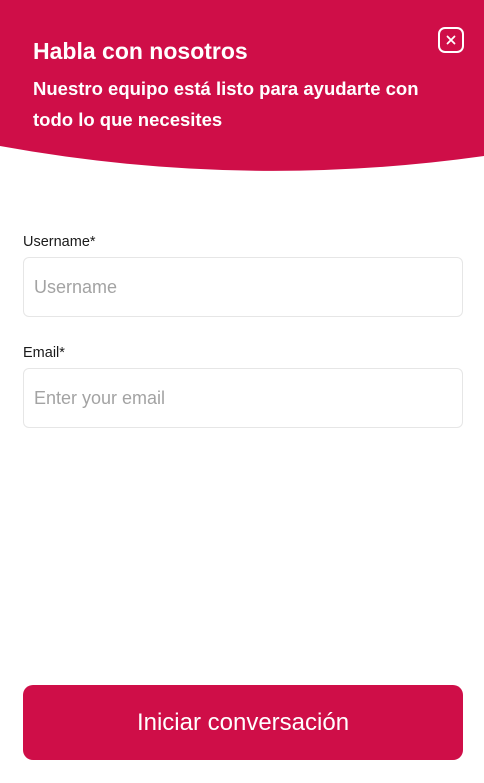 The height and width of the screenshot is (783, 484). Describe the element at coordinates (59, 242) in the screenshot. I see `username-label: Username*` at that location.